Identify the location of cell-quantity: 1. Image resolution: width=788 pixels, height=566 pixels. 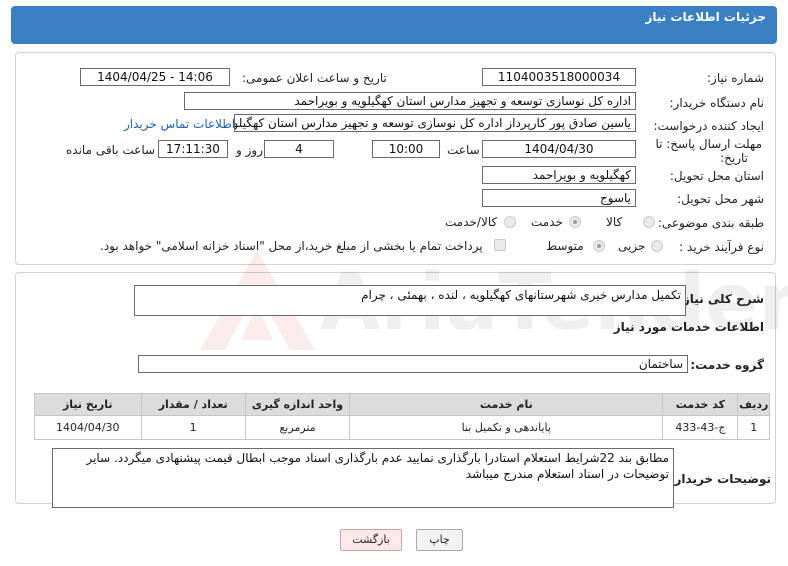
(193, 427).